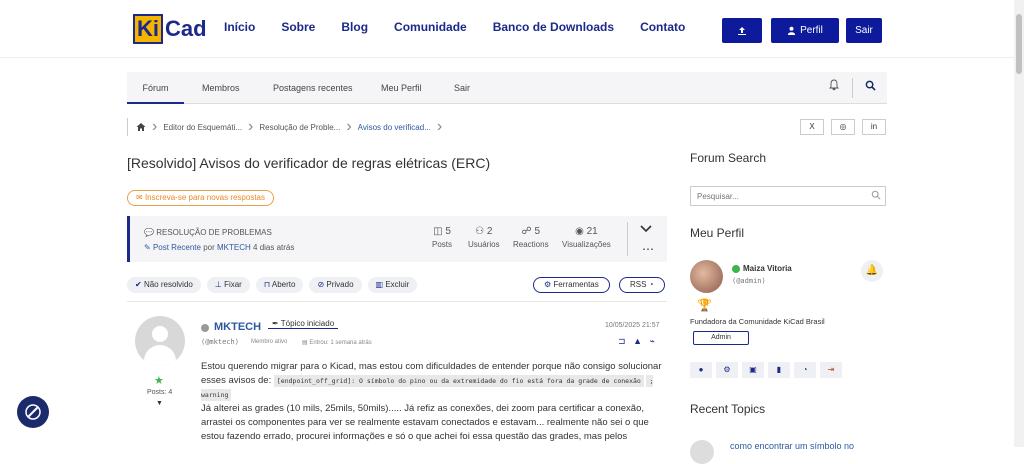 This screenshot has height=464, width=1024. Describe the element at coordinates (237, 327) in the screenshot. I see `post-author-name: MKTECH` at that location.